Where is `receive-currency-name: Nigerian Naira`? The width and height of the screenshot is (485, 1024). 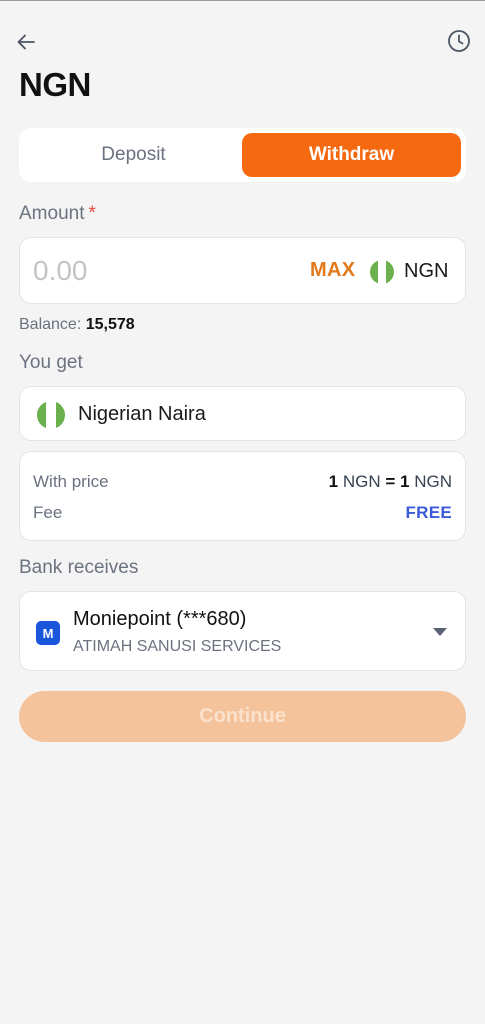
receive-currency-name: Nigerian Naira is located at coordinates (142, 414).